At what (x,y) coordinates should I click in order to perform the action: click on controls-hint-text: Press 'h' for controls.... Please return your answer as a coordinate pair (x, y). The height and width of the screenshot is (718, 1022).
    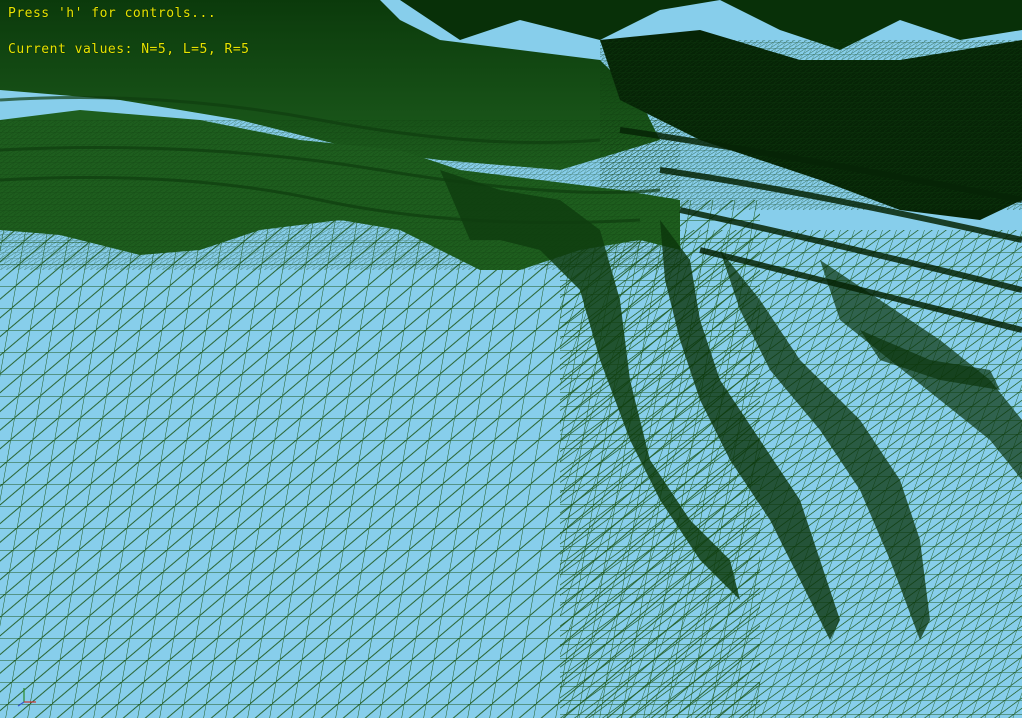
    Looking at the image, I should click on (112, 13).